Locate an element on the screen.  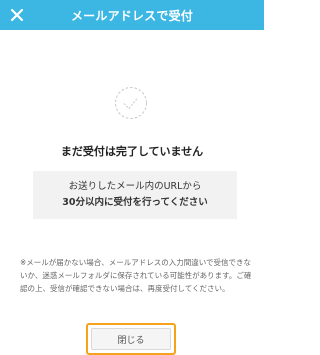
close-icon is located at coordinates (17, 15).